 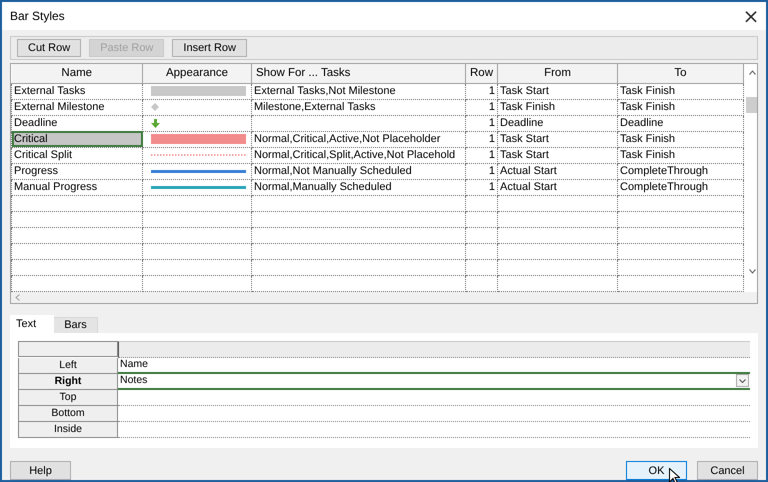 I want to click on table-cell: External Milestone, so click(x=77, y=107).